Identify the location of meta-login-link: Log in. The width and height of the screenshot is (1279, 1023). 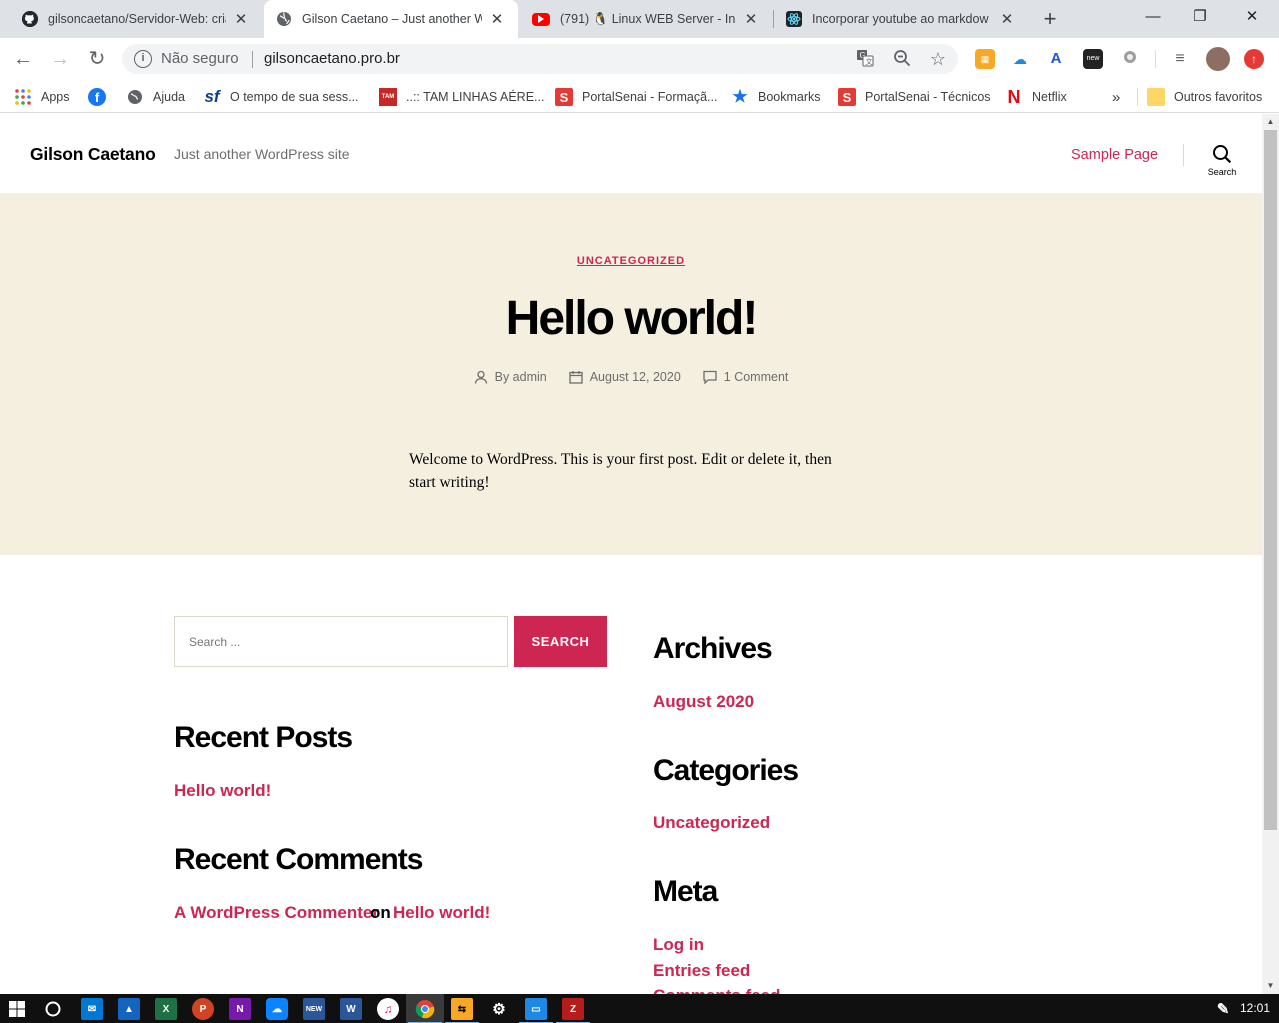
(678, 945).